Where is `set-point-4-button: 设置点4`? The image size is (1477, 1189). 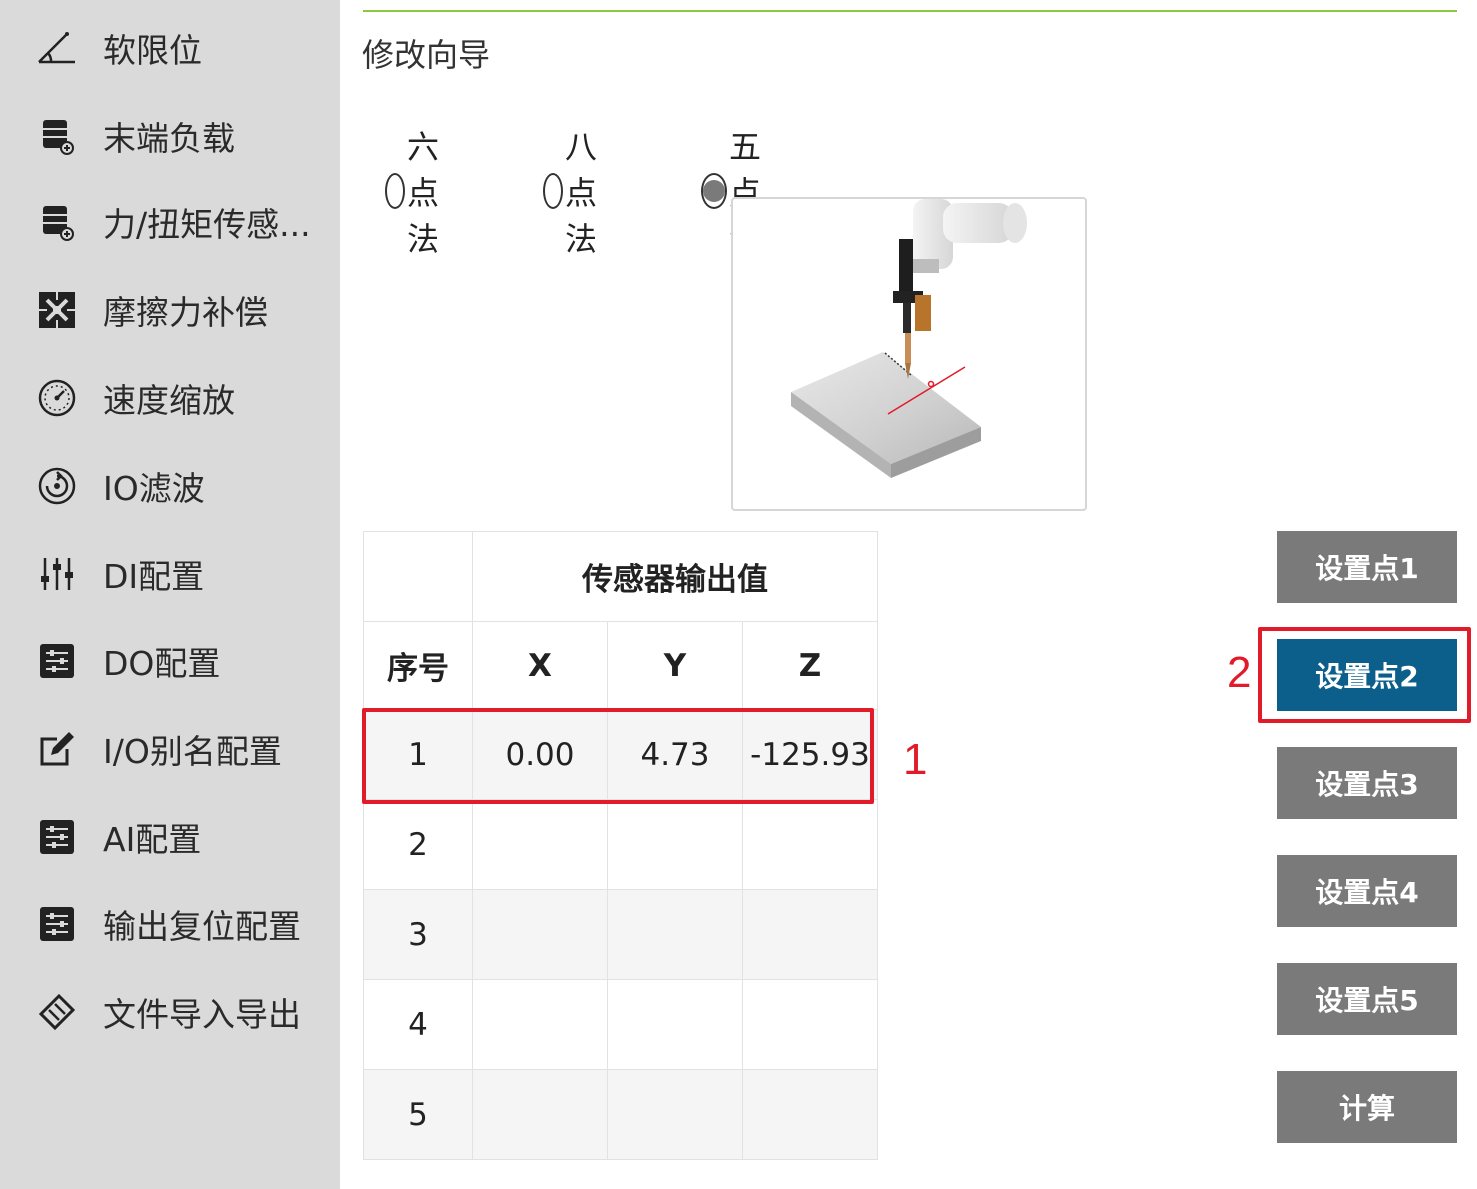
set-point-4-button: 设置点4 is located at coordinates (1367, 891).